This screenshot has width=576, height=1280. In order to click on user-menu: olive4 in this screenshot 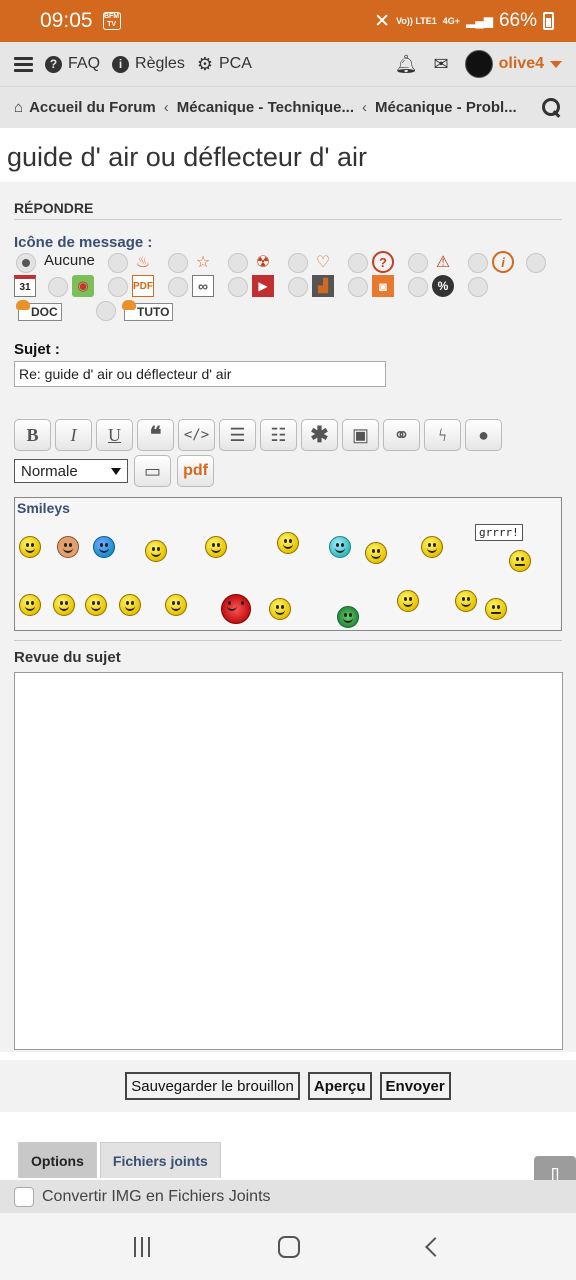, I will do `click(513, 64)`.